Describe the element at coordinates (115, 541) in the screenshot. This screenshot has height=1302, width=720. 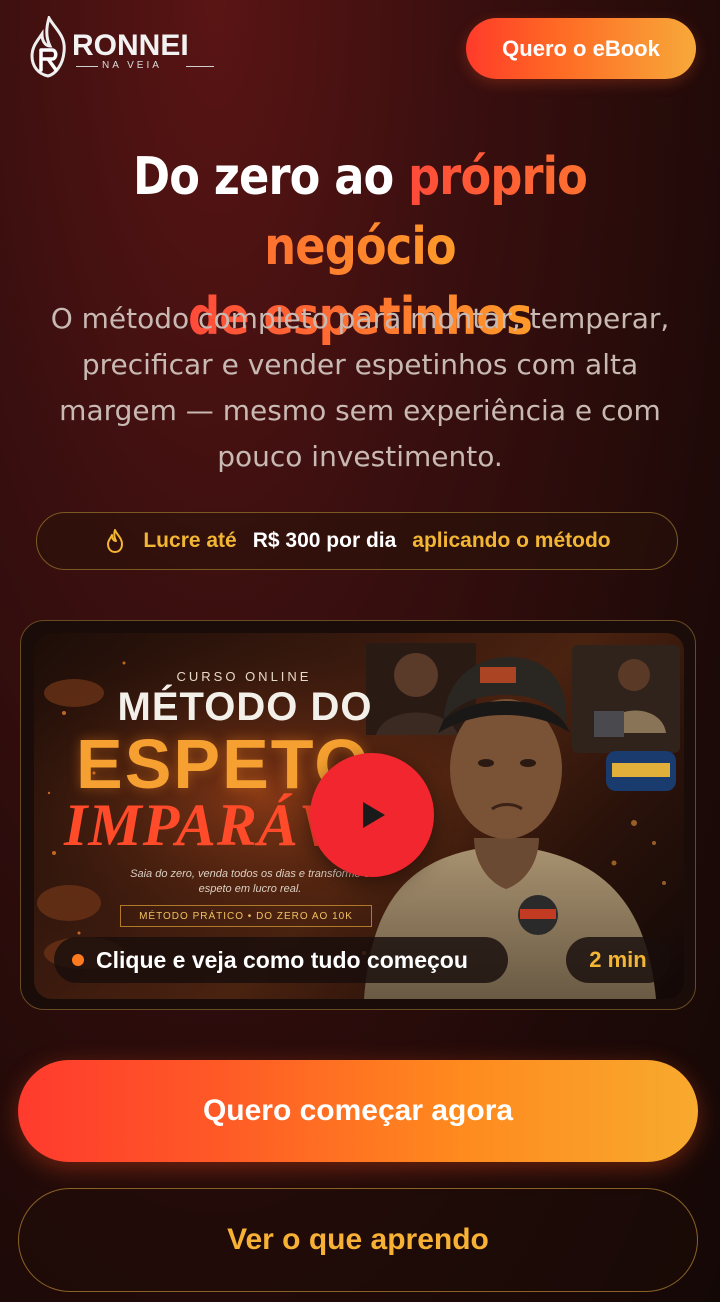
I see `flame-icon` at that location.